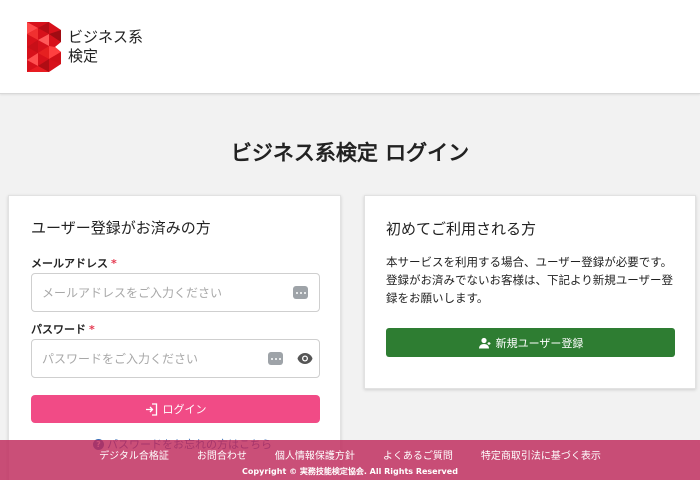 This screenshot has height=480, width=700. I want to click on password-field: パスワードをご入力ください, so click(175, 358).